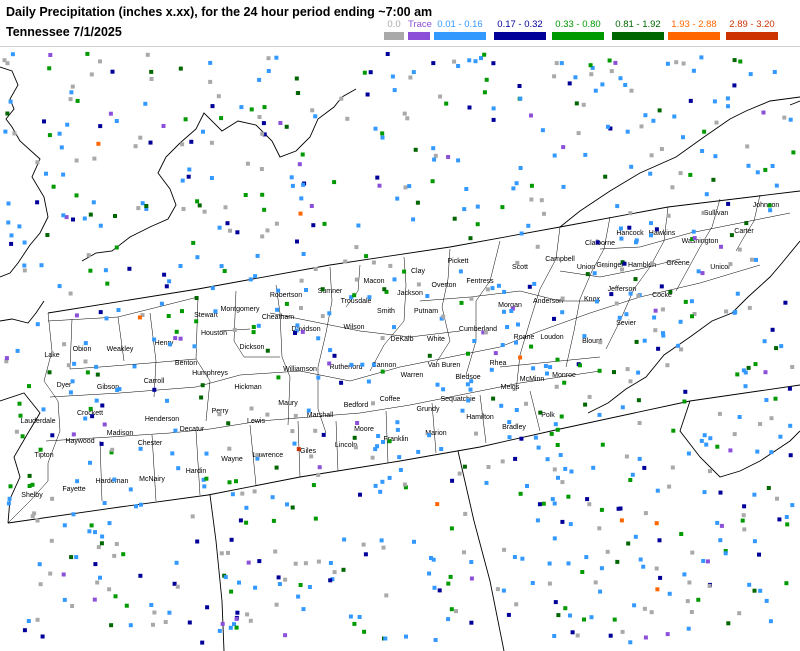  I want to click on legend-item: 0.33 - 0.80, so click(578, 30).